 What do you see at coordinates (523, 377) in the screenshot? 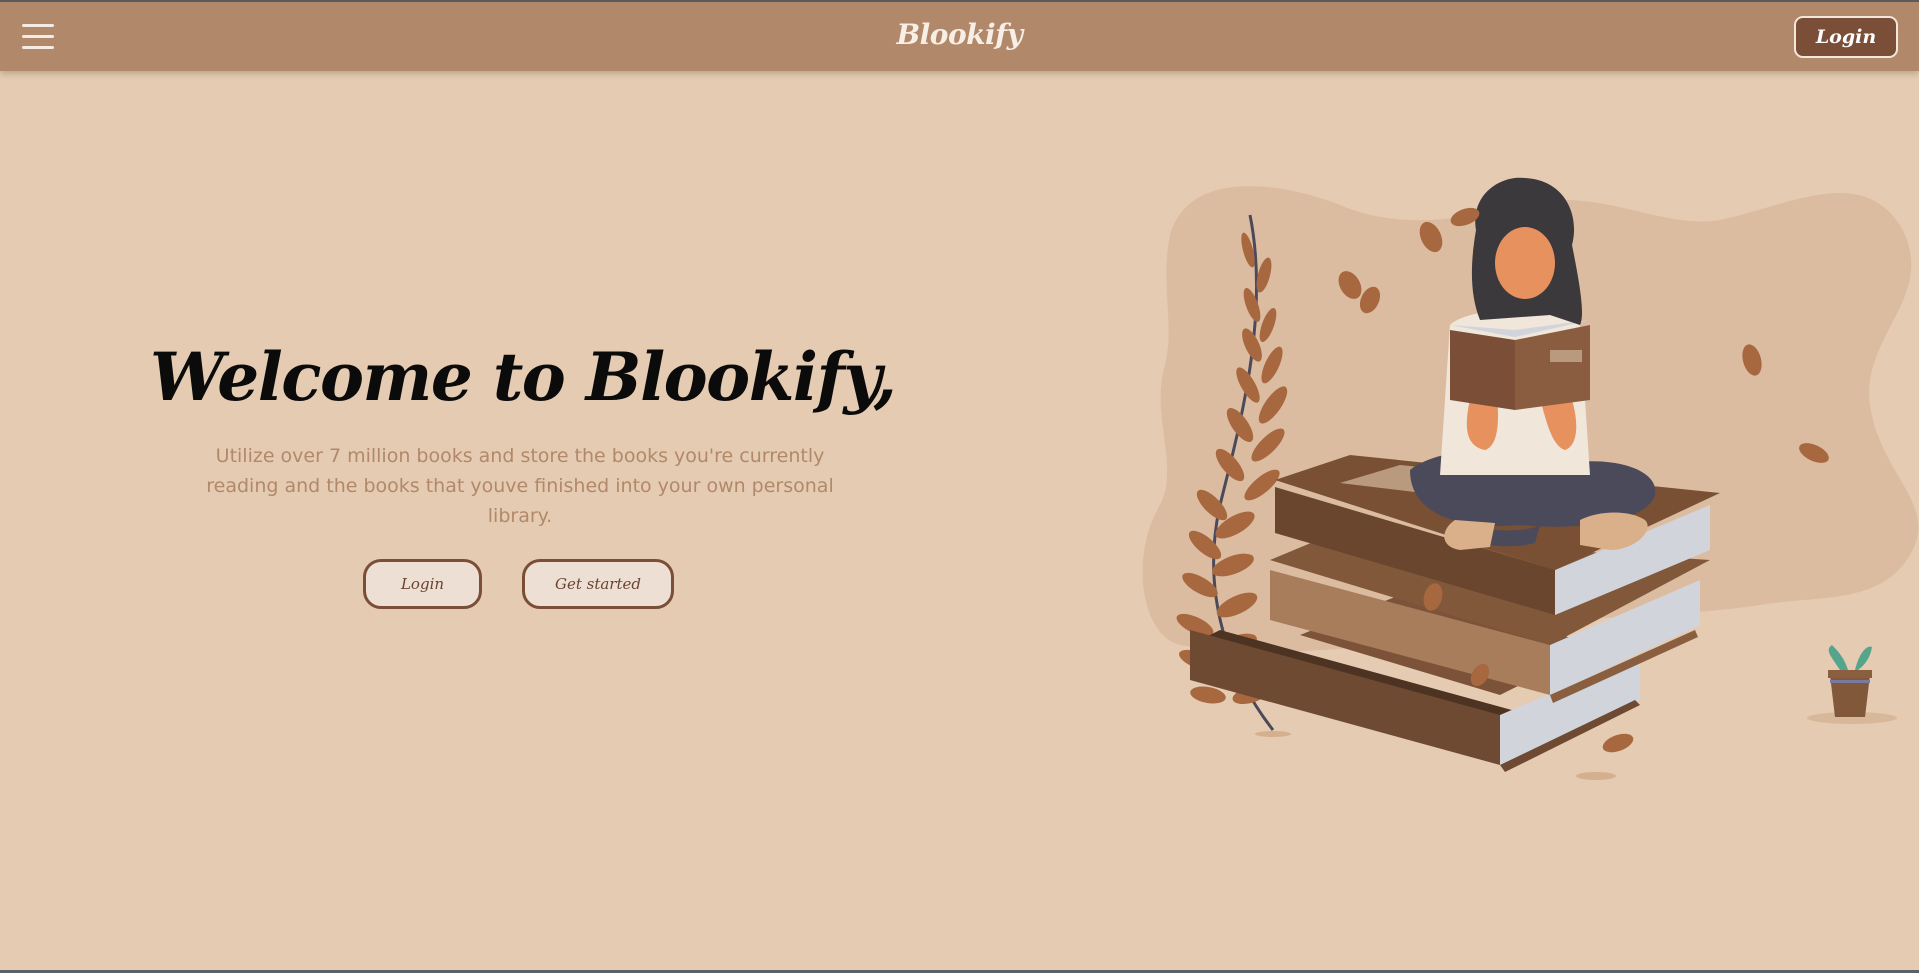
I see `hero-title: Welcome to Blookify,` at bounding box center [523, 377].